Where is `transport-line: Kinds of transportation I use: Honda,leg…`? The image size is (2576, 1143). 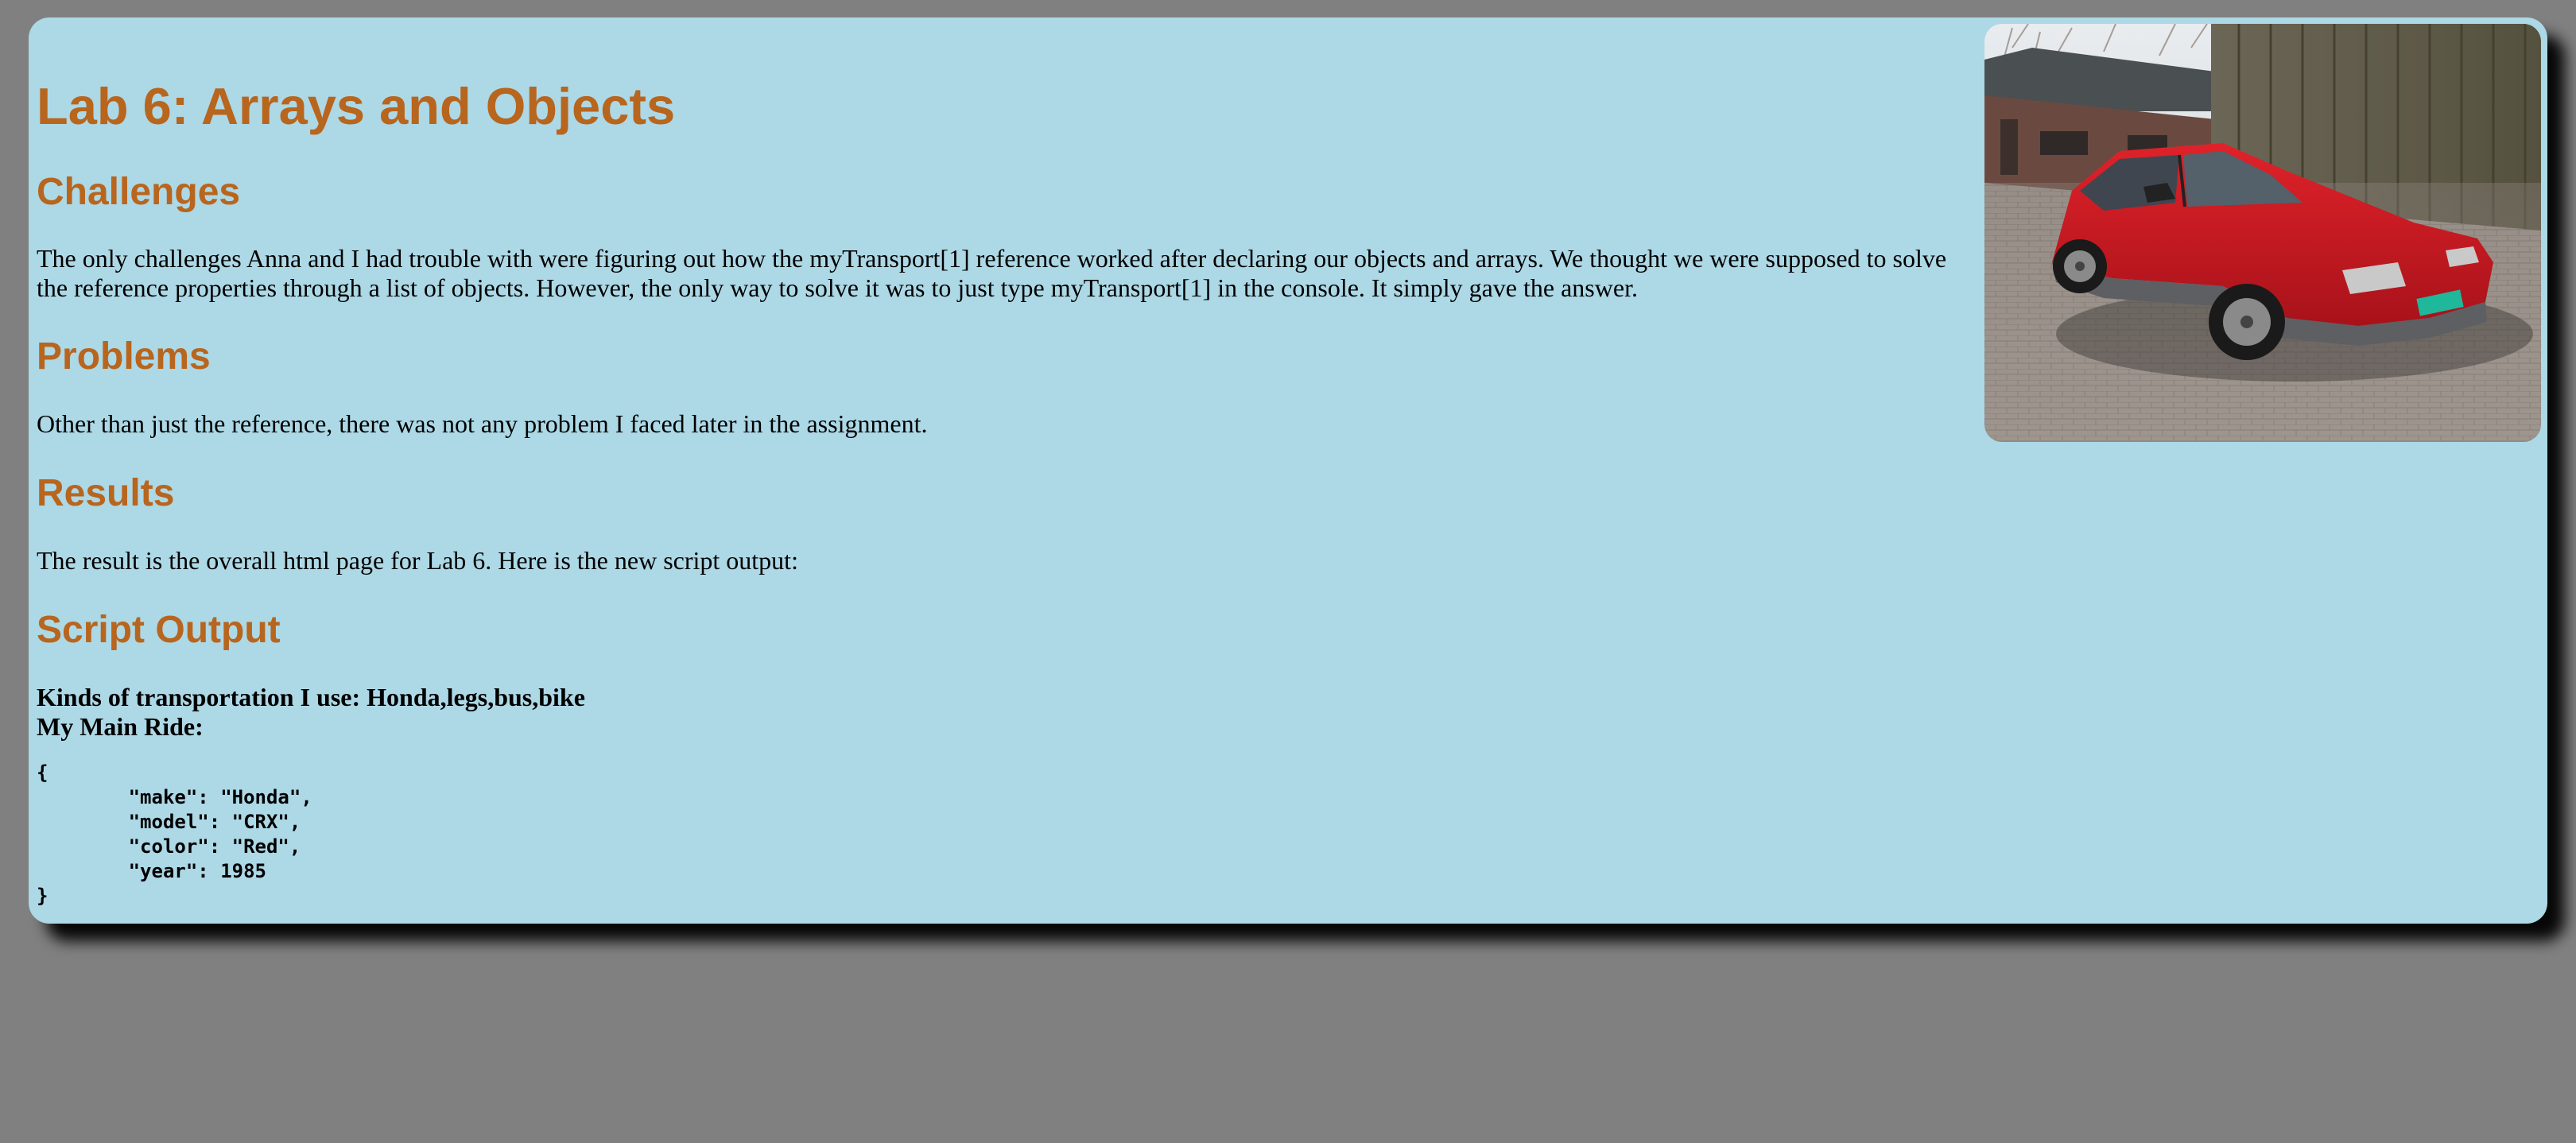
transport-line: Kinds of transportation I use: Honda,leg… is located at coordinates (311, 697).